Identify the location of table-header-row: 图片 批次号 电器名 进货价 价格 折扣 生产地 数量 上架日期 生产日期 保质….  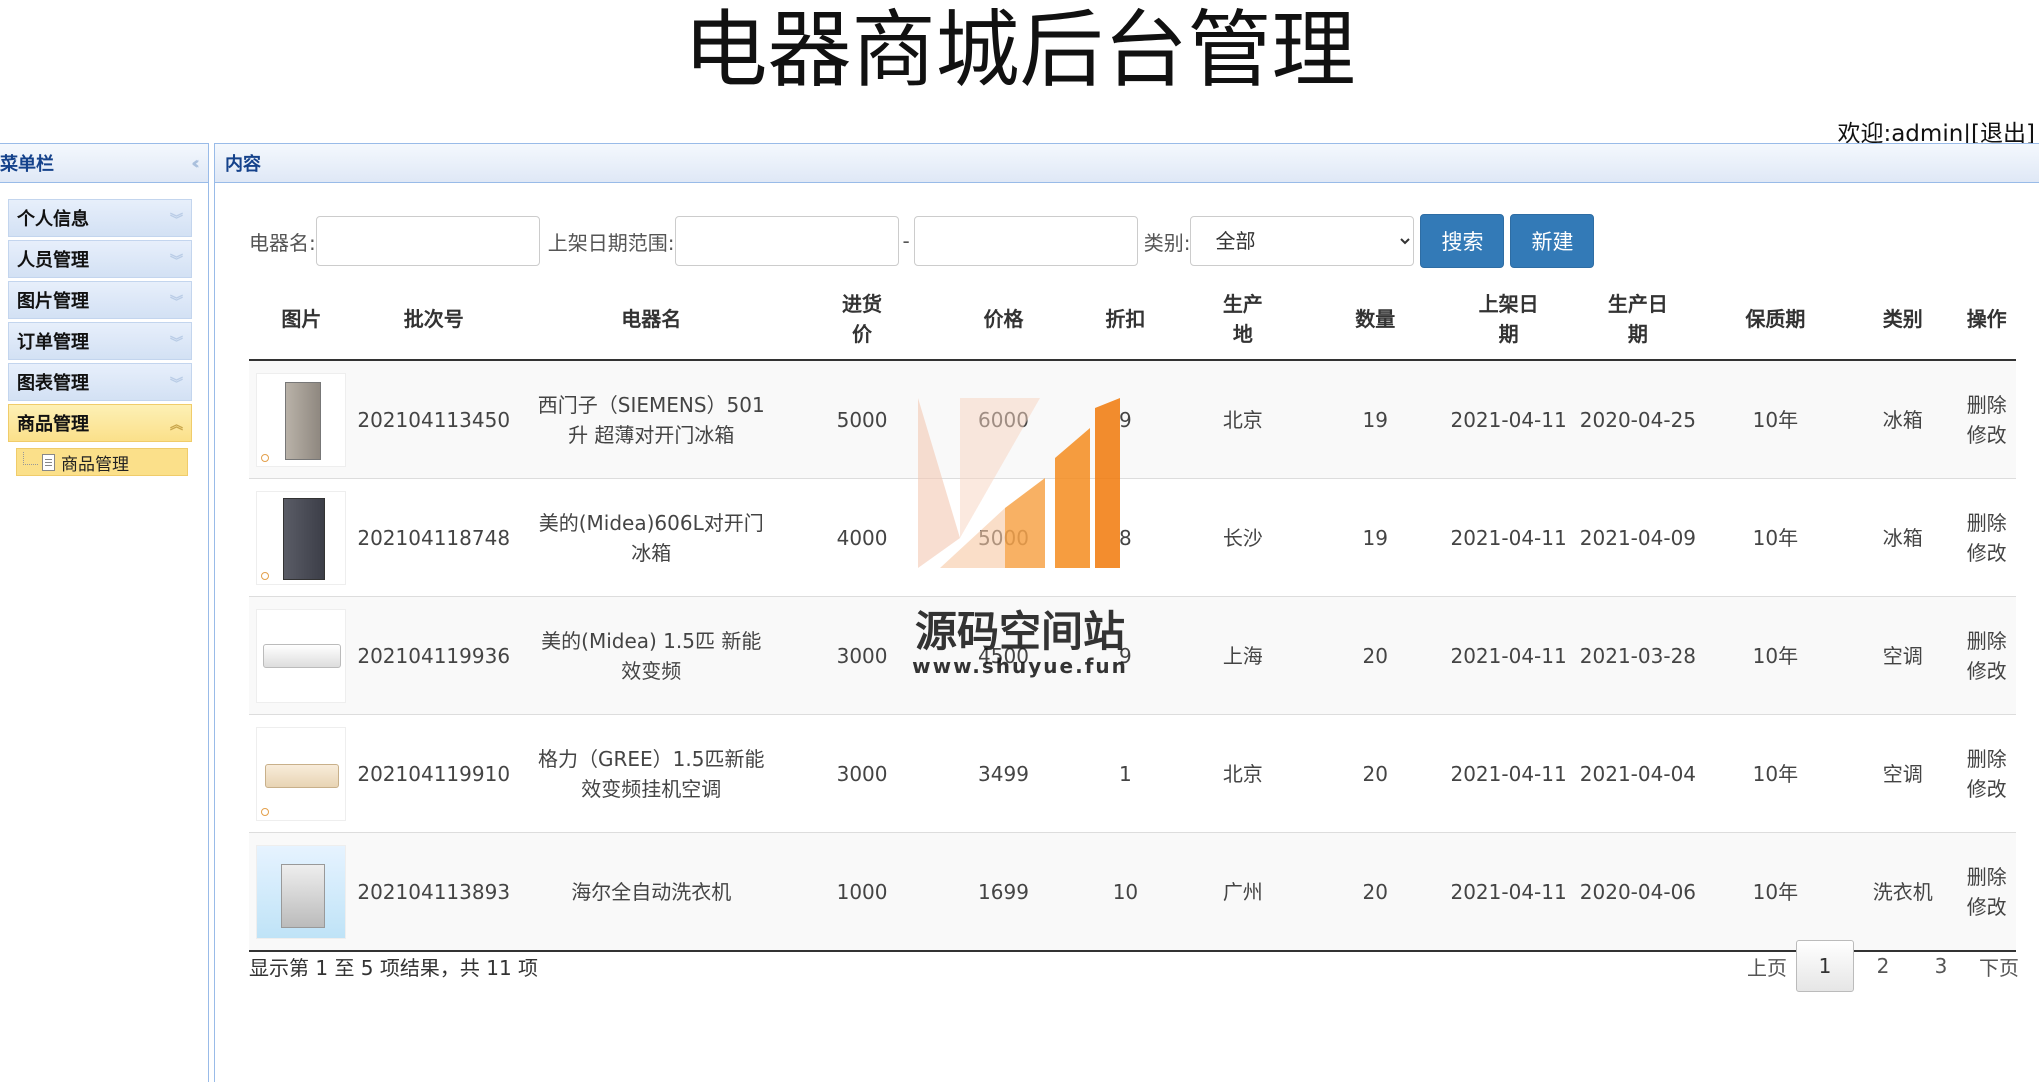
(1132, 320).